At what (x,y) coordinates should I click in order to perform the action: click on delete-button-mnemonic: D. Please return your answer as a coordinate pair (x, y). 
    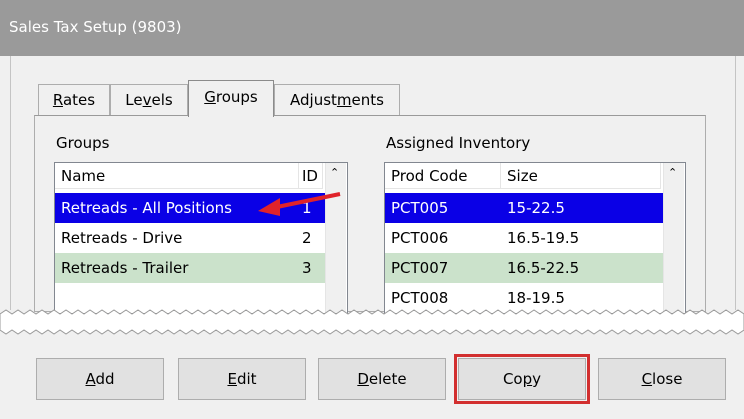
    Looking at the image, I should click on (363, 379).